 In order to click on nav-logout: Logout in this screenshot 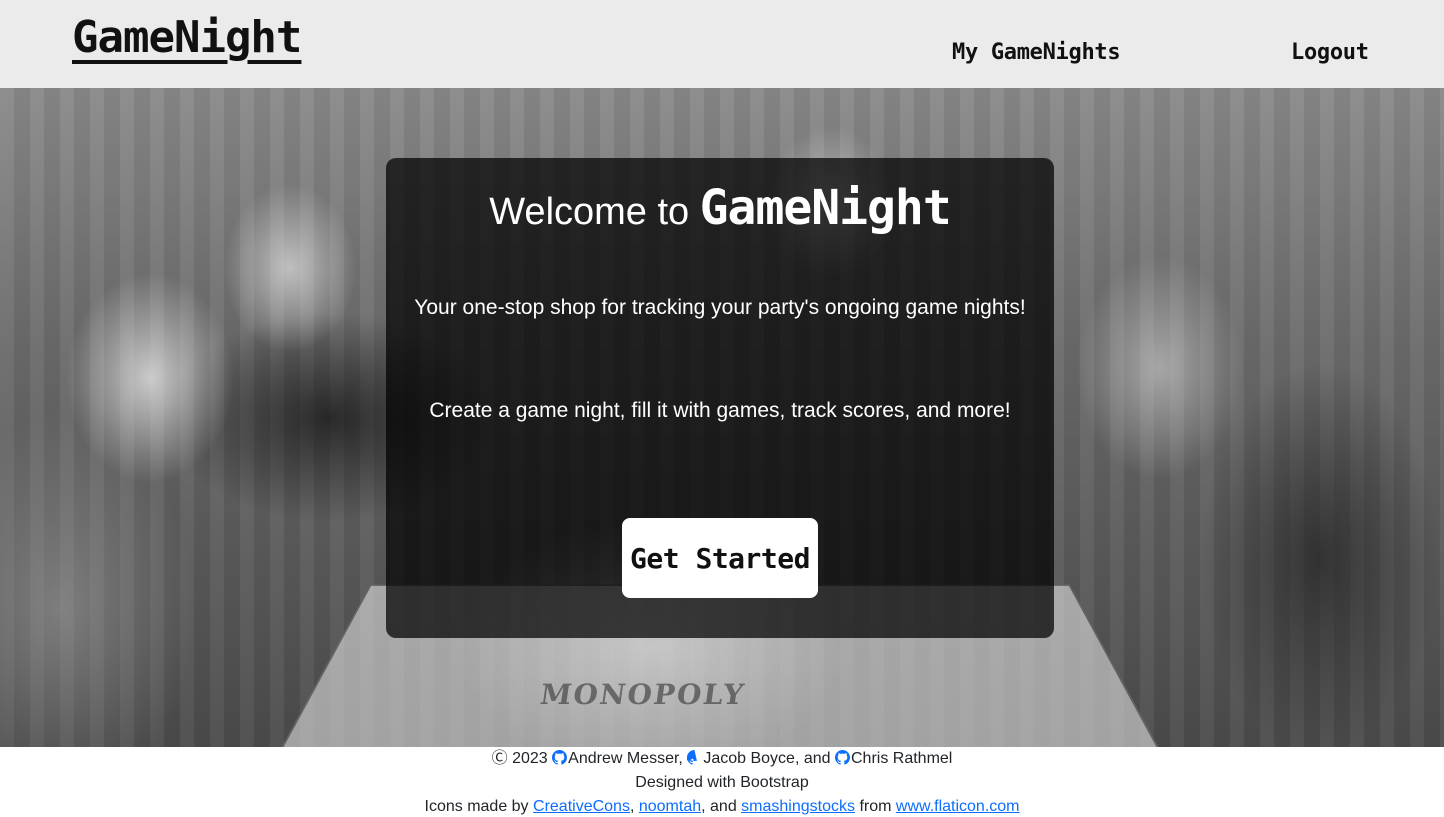, I will do `click(1330, 52)`.